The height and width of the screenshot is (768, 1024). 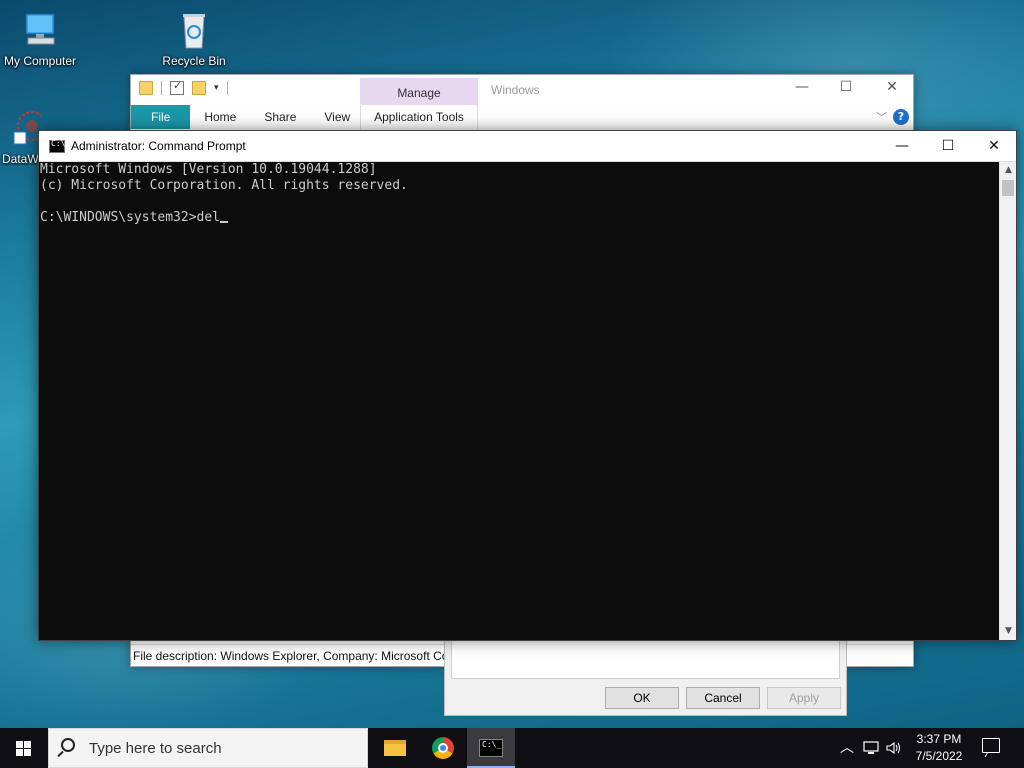 What do you see at coordinates (419, 117) in the screenshot?
I see `tab-application-tools: Application Tools` at bounding box center [419, 117].